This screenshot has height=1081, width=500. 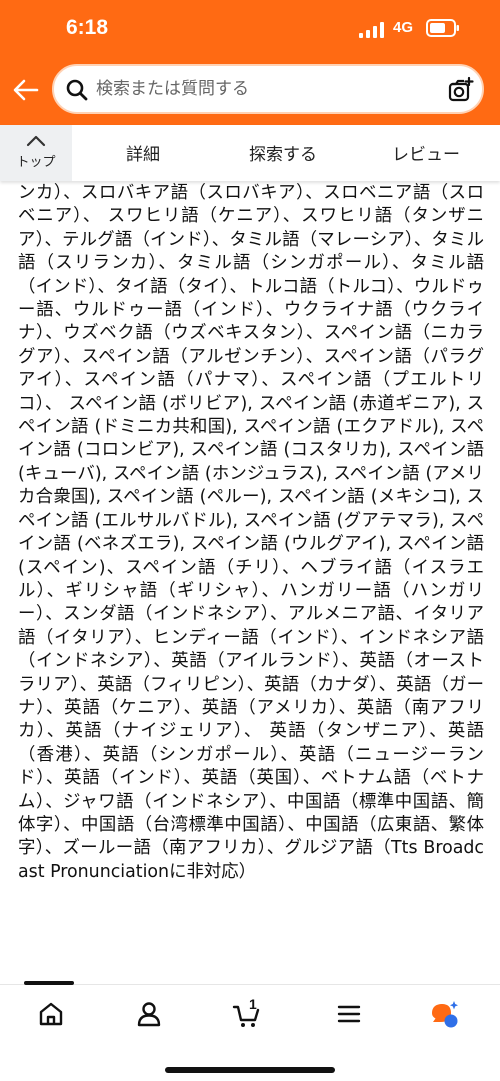 I want to click on bottom-navigation: 1, so click(x=250, y=1031).